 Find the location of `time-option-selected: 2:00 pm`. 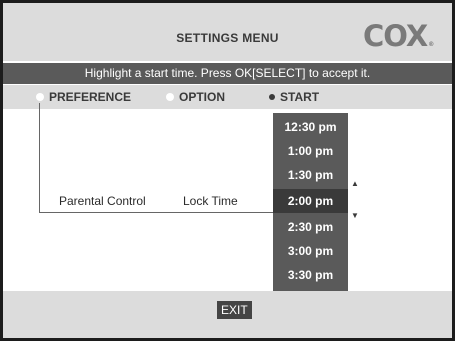

time-option-selected: 2:00 pm is located at coordinates (310, 201).